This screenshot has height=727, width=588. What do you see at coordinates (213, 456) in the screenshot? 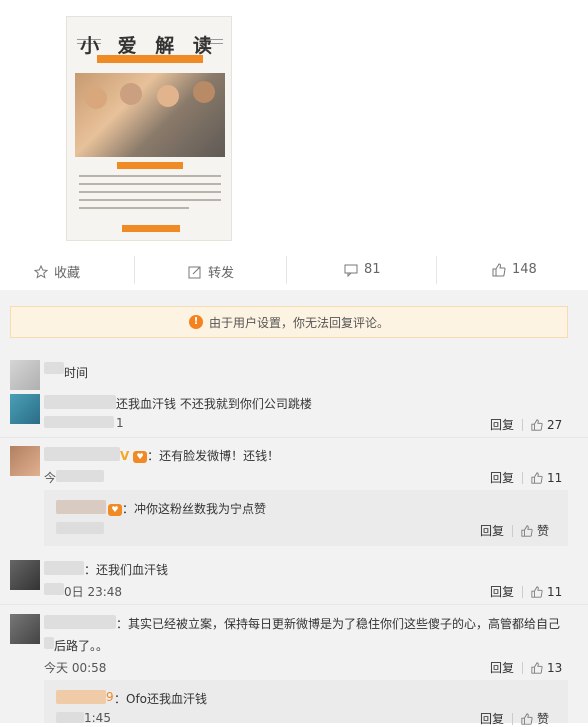
I see `comment-text: ：还有脸发微博！还钱！` at bounding box center [213, 456].